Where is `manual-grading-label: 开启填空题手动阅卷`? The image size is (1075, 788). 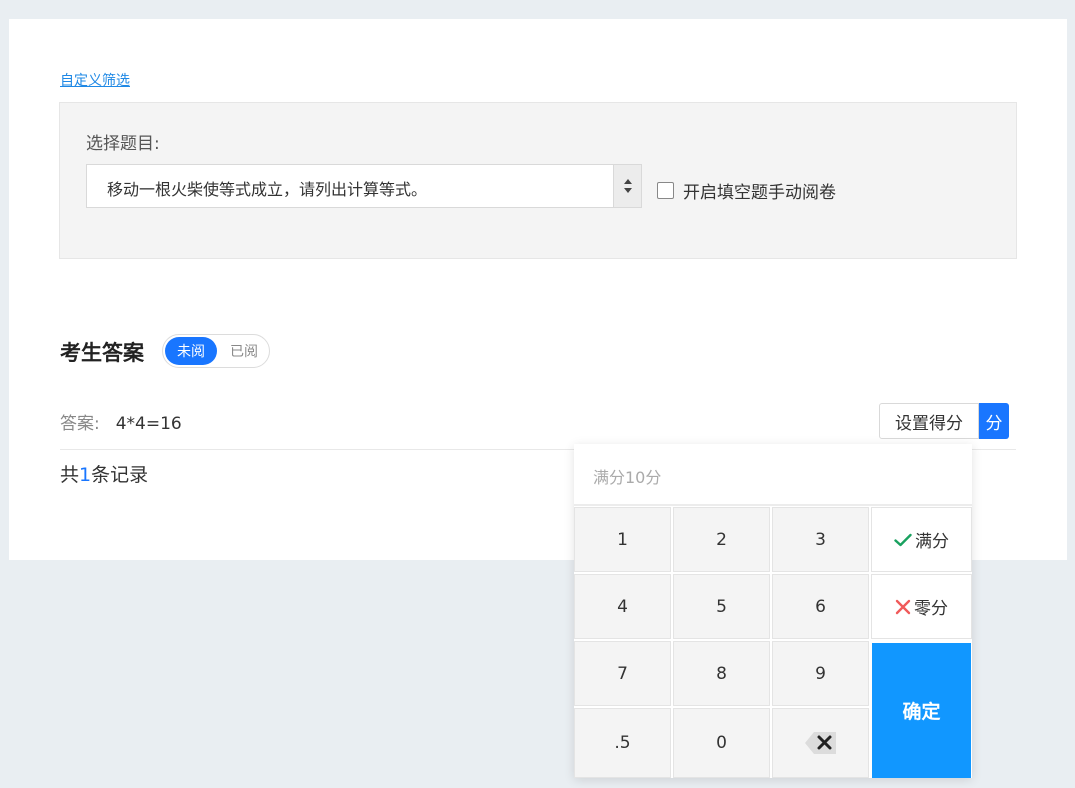
manual-grading-label: 开启填空题手动阅卷 is located at coordinates (759, 193).